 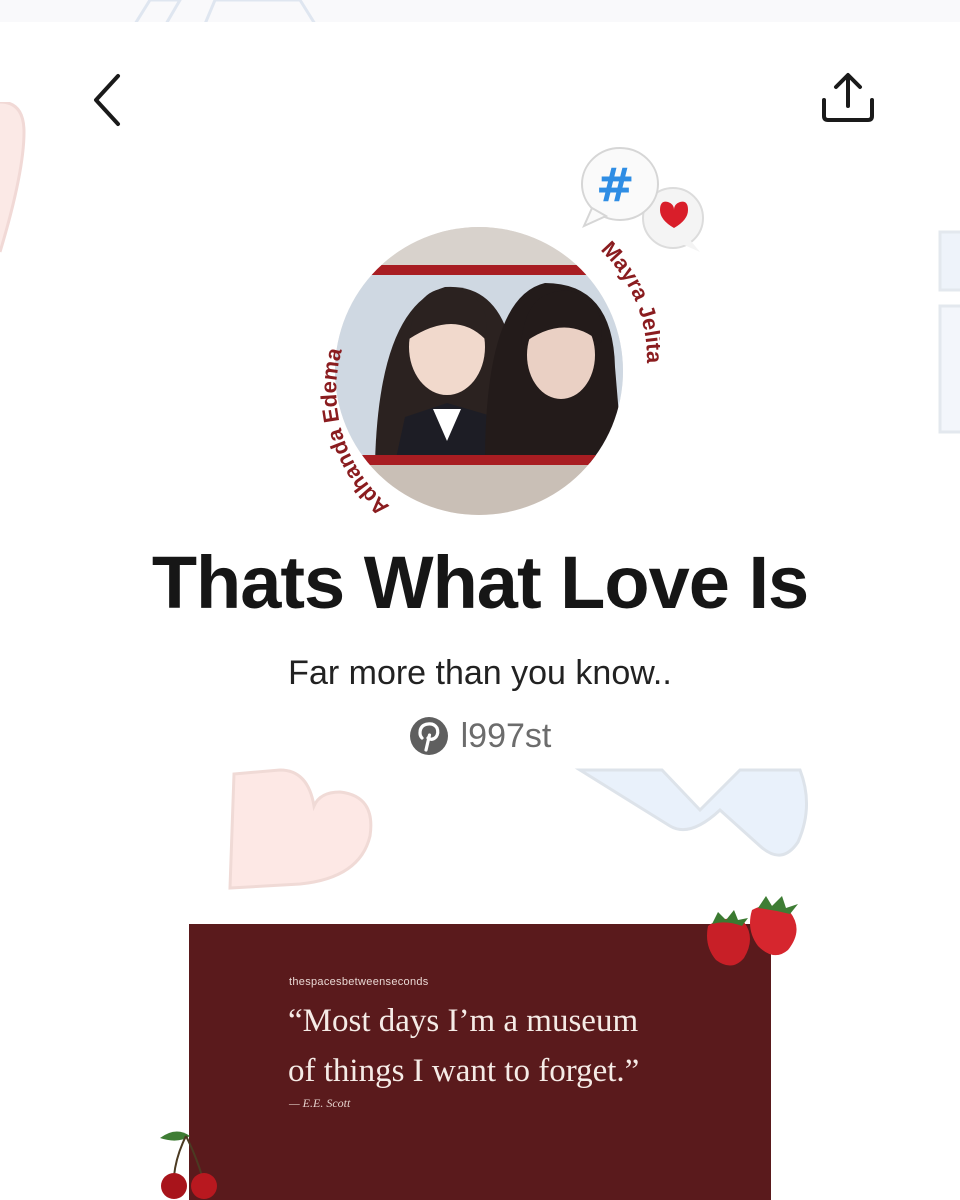 I want to click on cover-name-right: Mayra Jelita, so click(x=628, y=300).